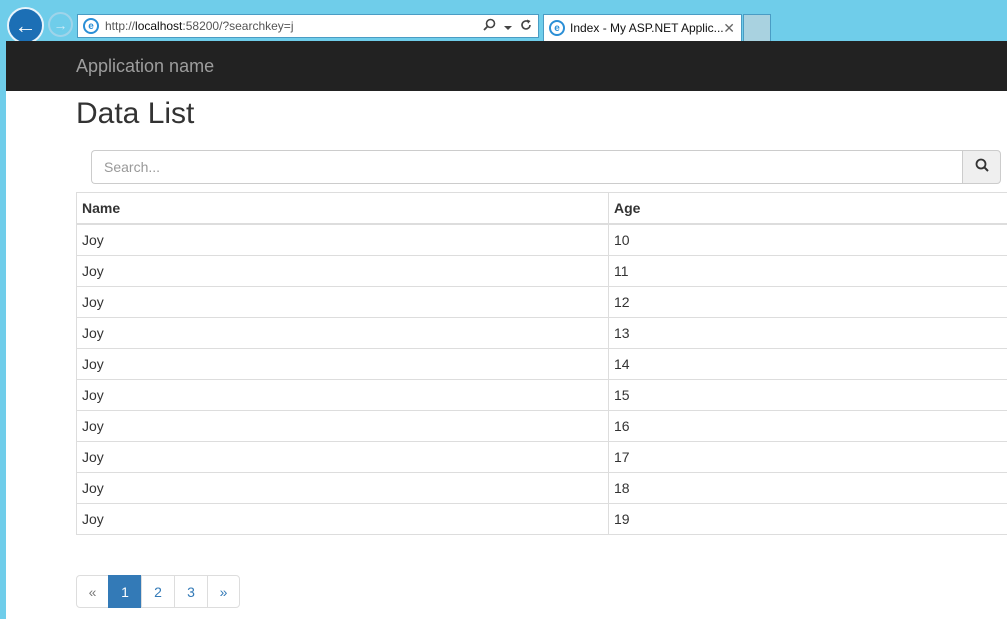 This screenshot has width=1007, height=619. What do you see at coordinates (92, 591) in the screenshot?
I see `pagination-prev: «` at bounding box center [92, 591].